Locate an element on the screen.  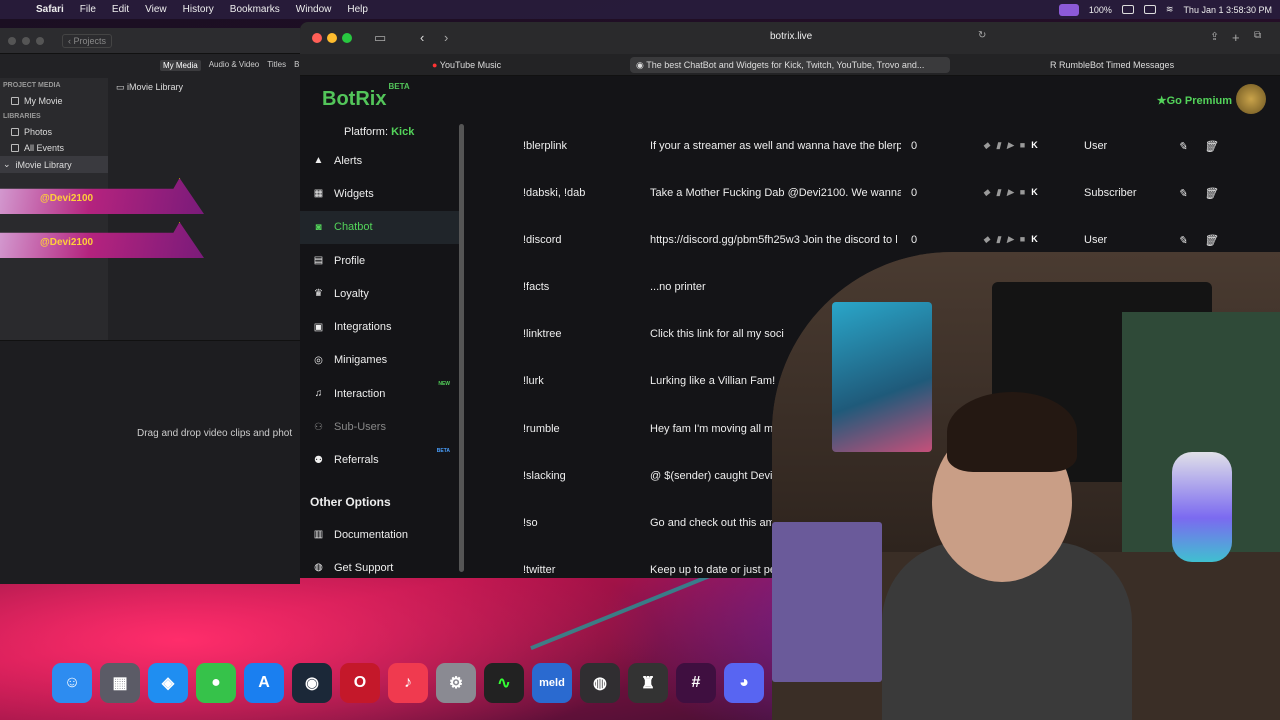
sidebar-item-referrals: ⚉ Referrals BETA is located at coordinates (380, 460).